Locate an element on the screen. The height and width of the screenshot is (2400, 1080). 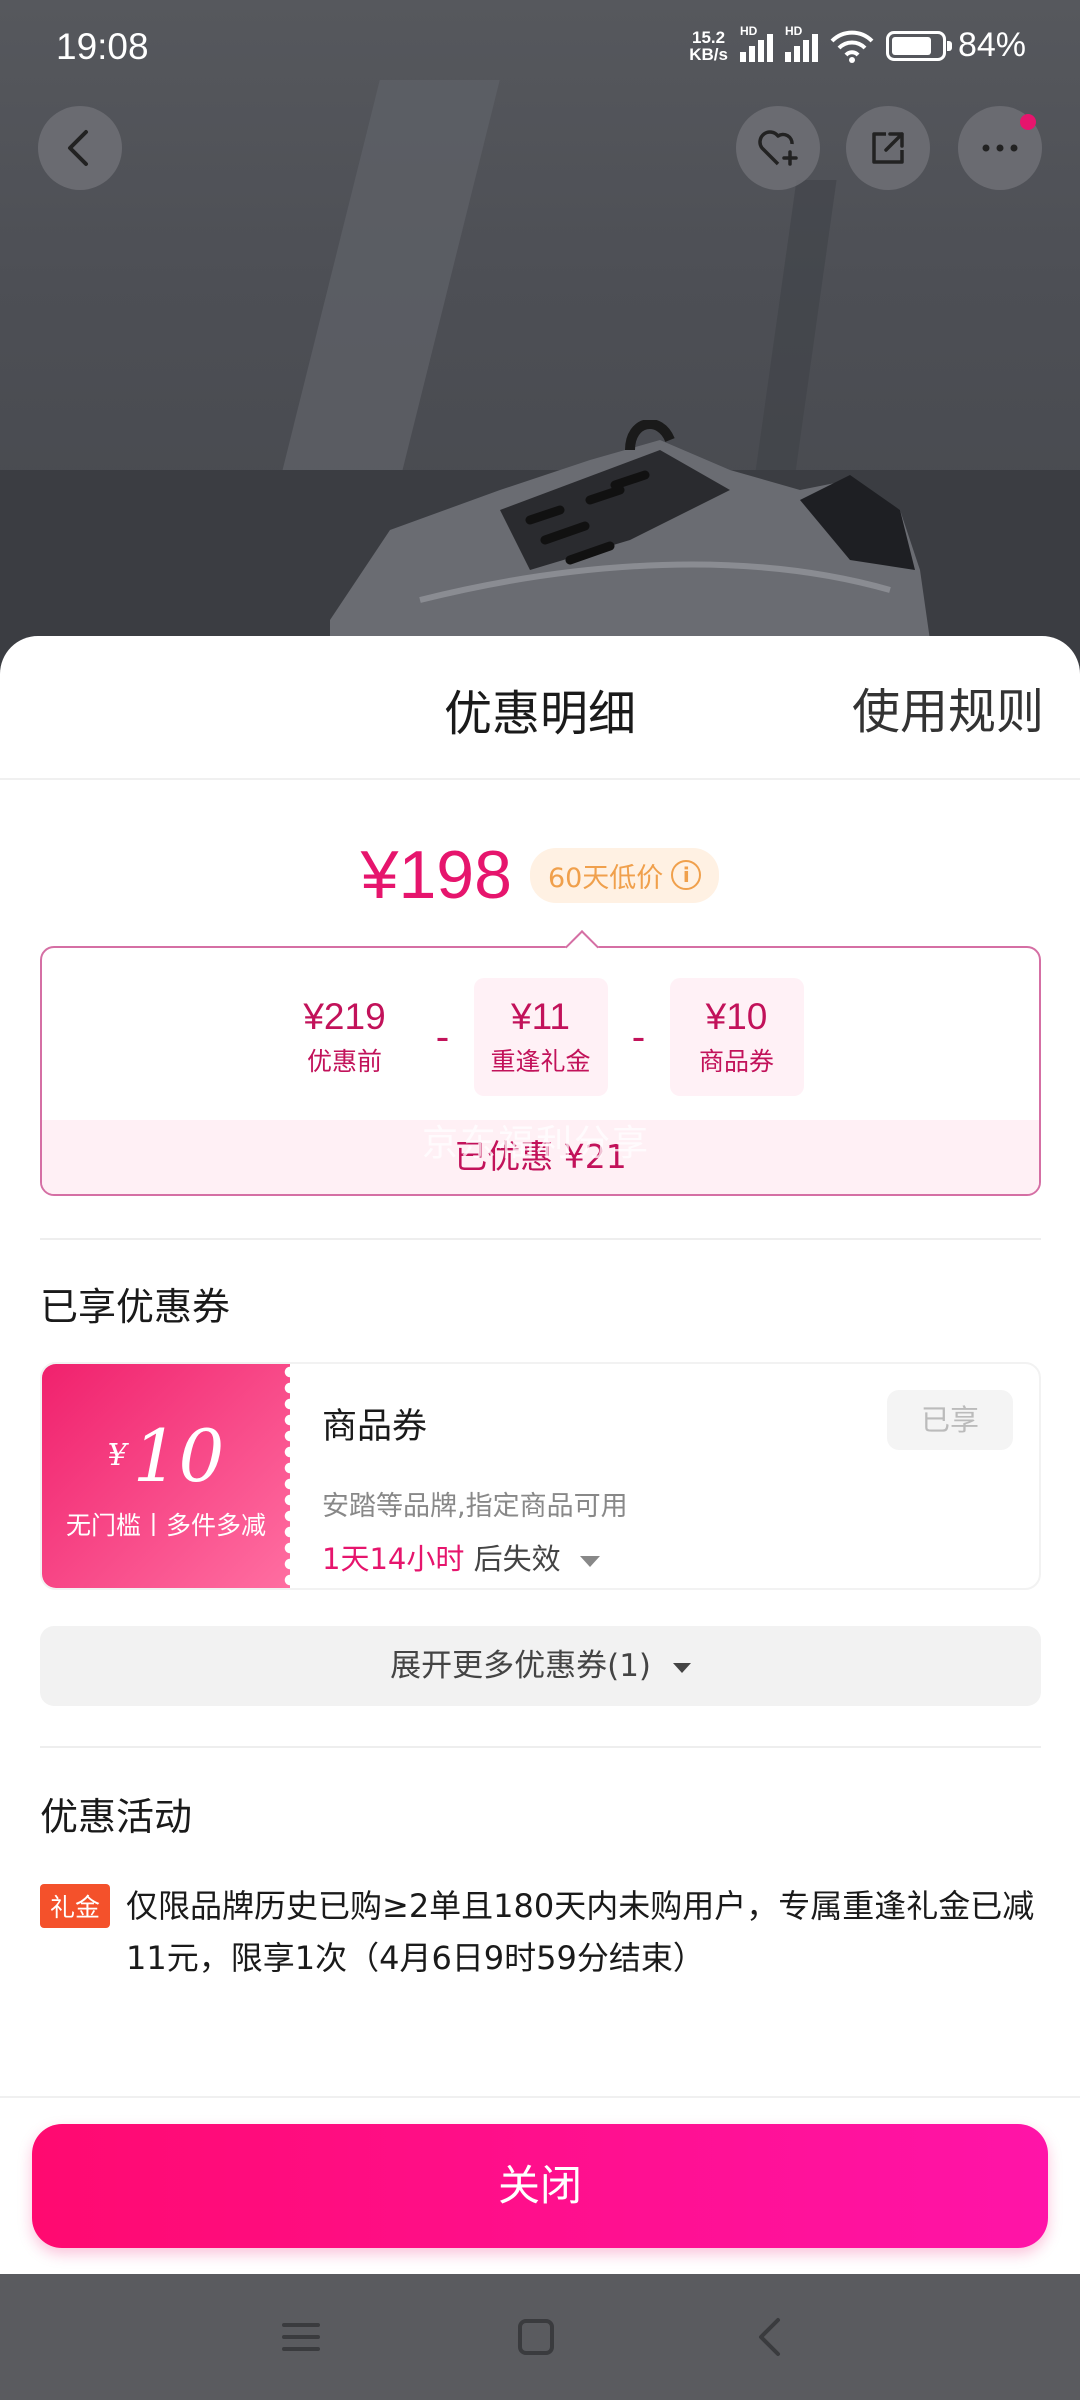
favorite-add-icon is located at coordinates (778, 148).